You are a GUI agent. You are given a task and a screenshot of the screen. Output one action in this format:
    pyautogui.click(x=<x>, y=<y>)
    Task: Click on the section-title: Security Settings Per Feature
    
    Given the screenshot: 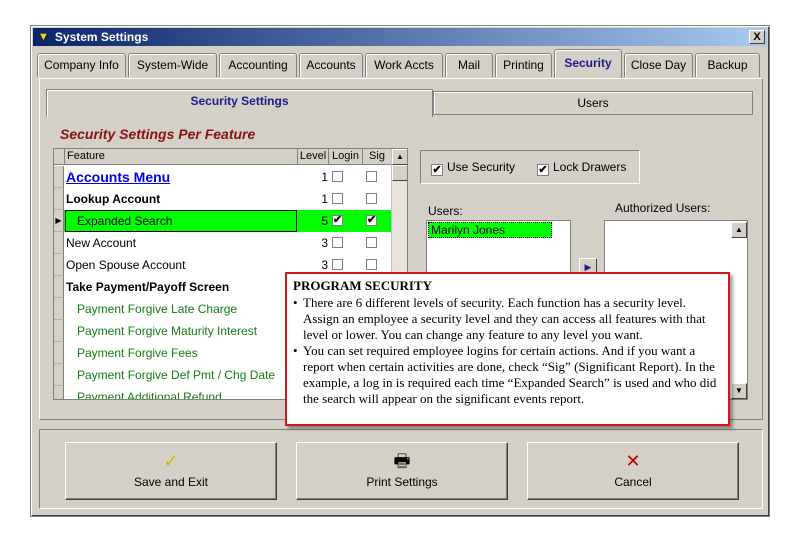 What is the action you would take?
    pyautogui.click(x=158, y=134)
    